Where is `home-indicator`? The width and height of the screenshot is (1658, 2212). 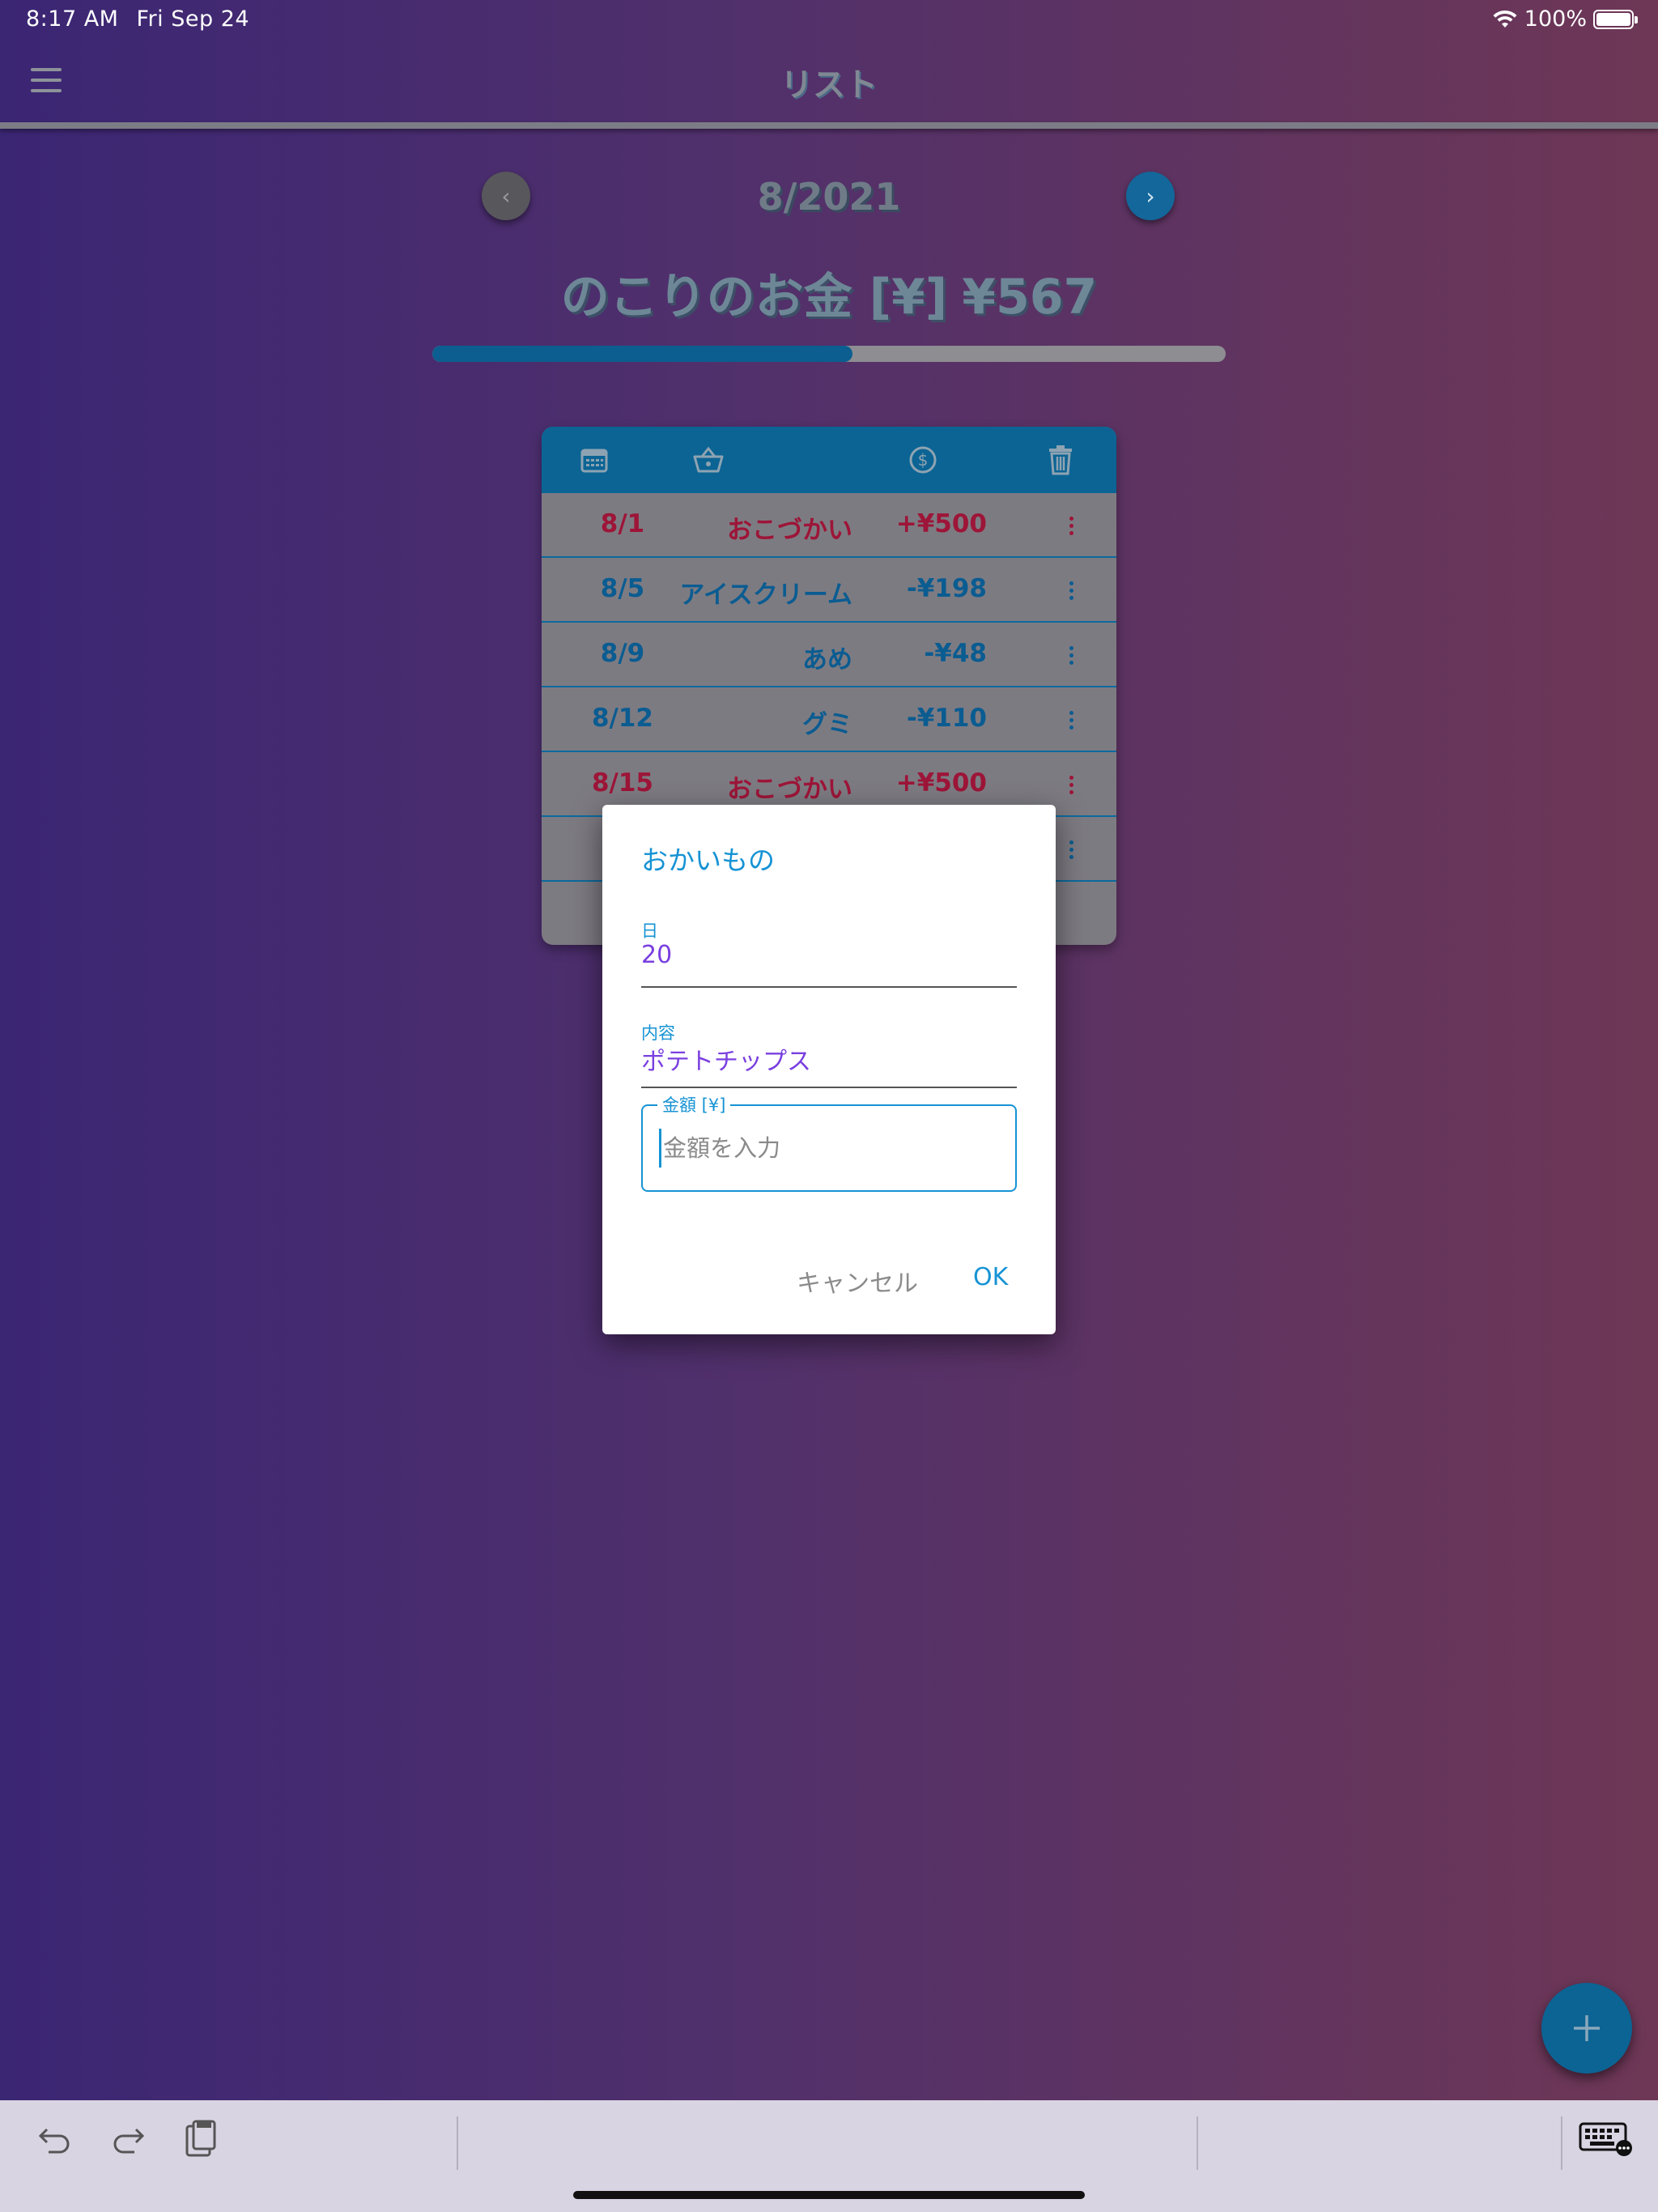
home-indicator is located at coordinates (829, 2195).